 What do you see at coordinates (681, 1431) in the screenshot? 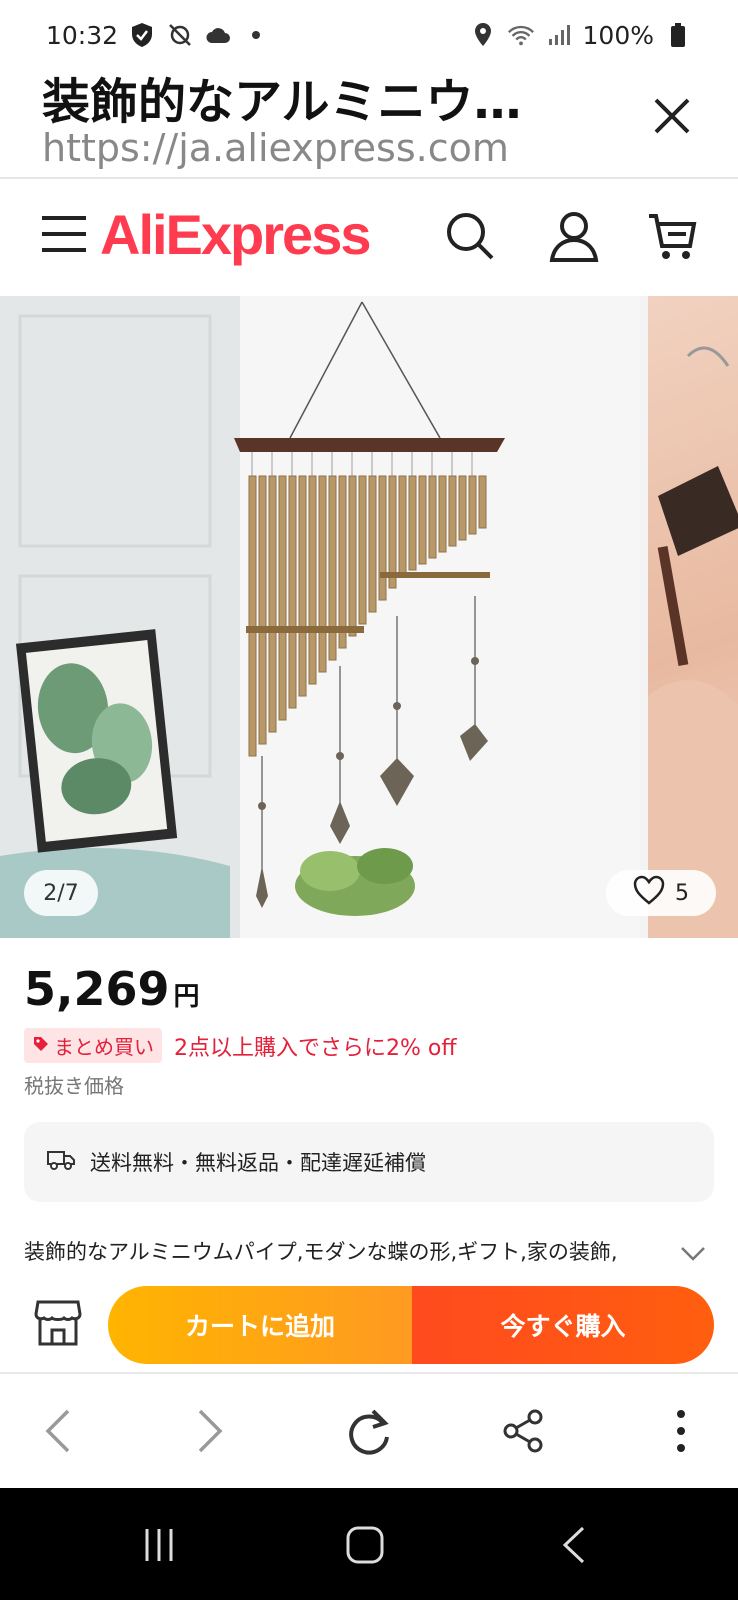
I see `more-options-icon` at bounding box center [681, 1431].